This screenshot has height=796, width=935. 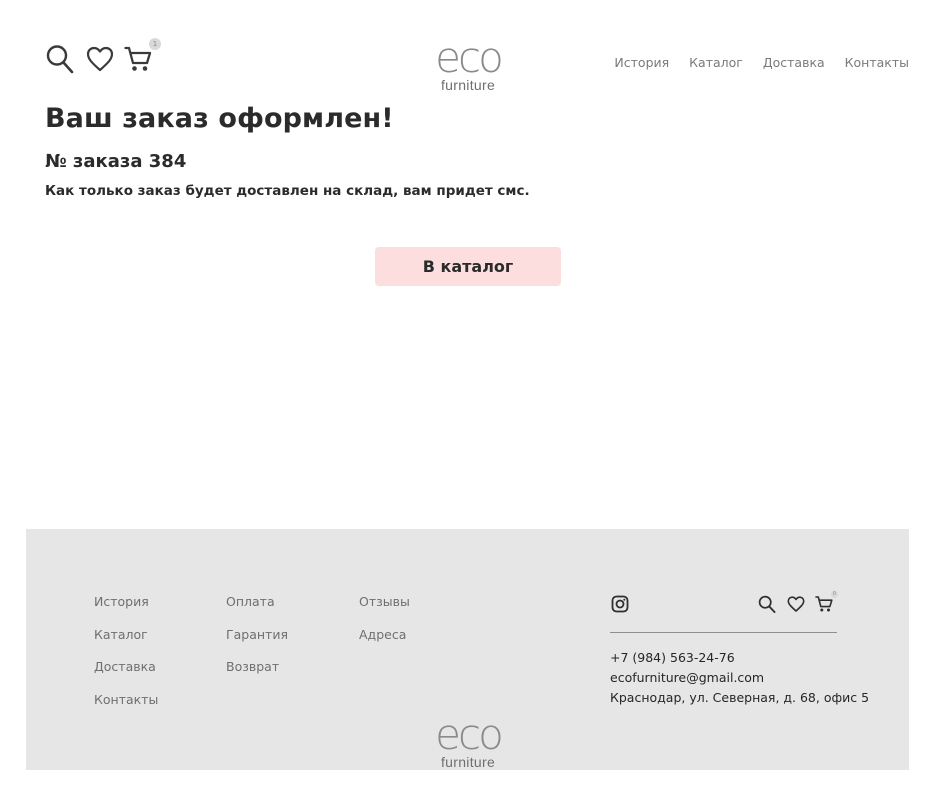 I want to click on footer-links-column-3: Отзывы Адреса, so click(x=384, y=626).